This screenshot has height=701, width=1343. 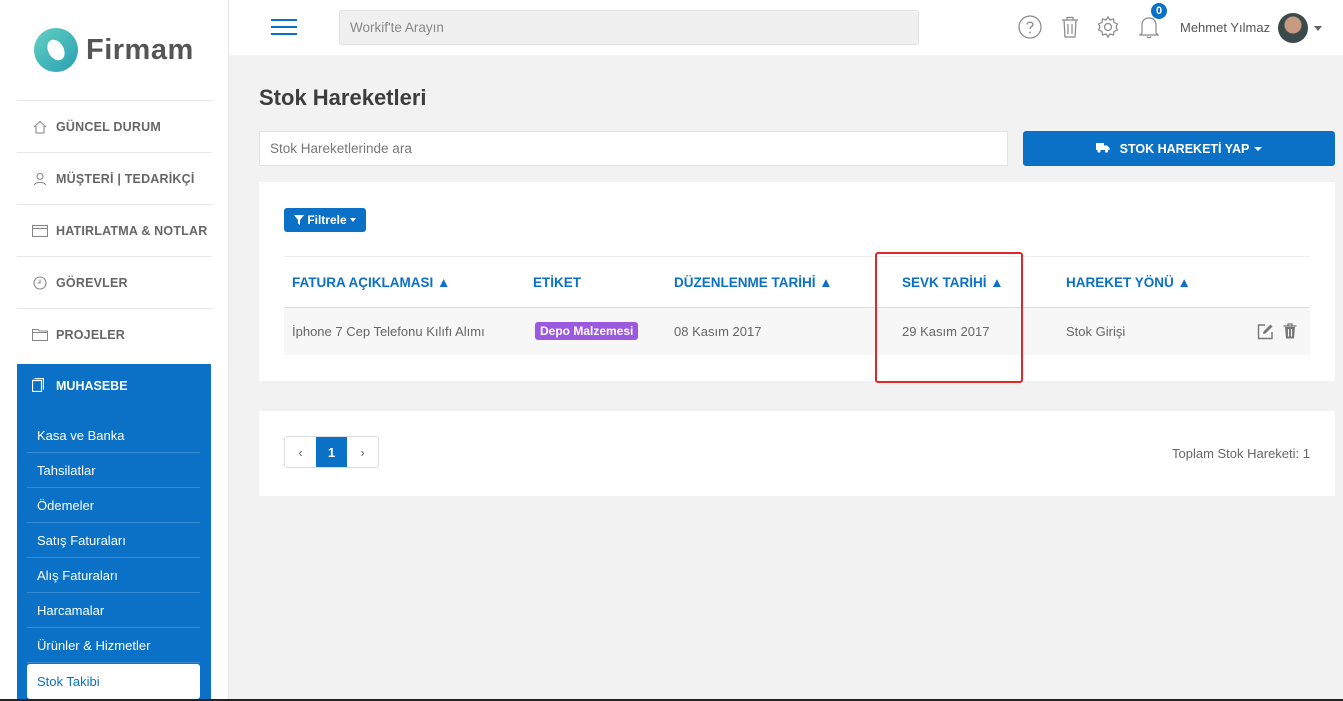 I want to click on pagination-card: ‹ 1 › Toplam Stok Hareketi: 1, so click(x=797, y=453).